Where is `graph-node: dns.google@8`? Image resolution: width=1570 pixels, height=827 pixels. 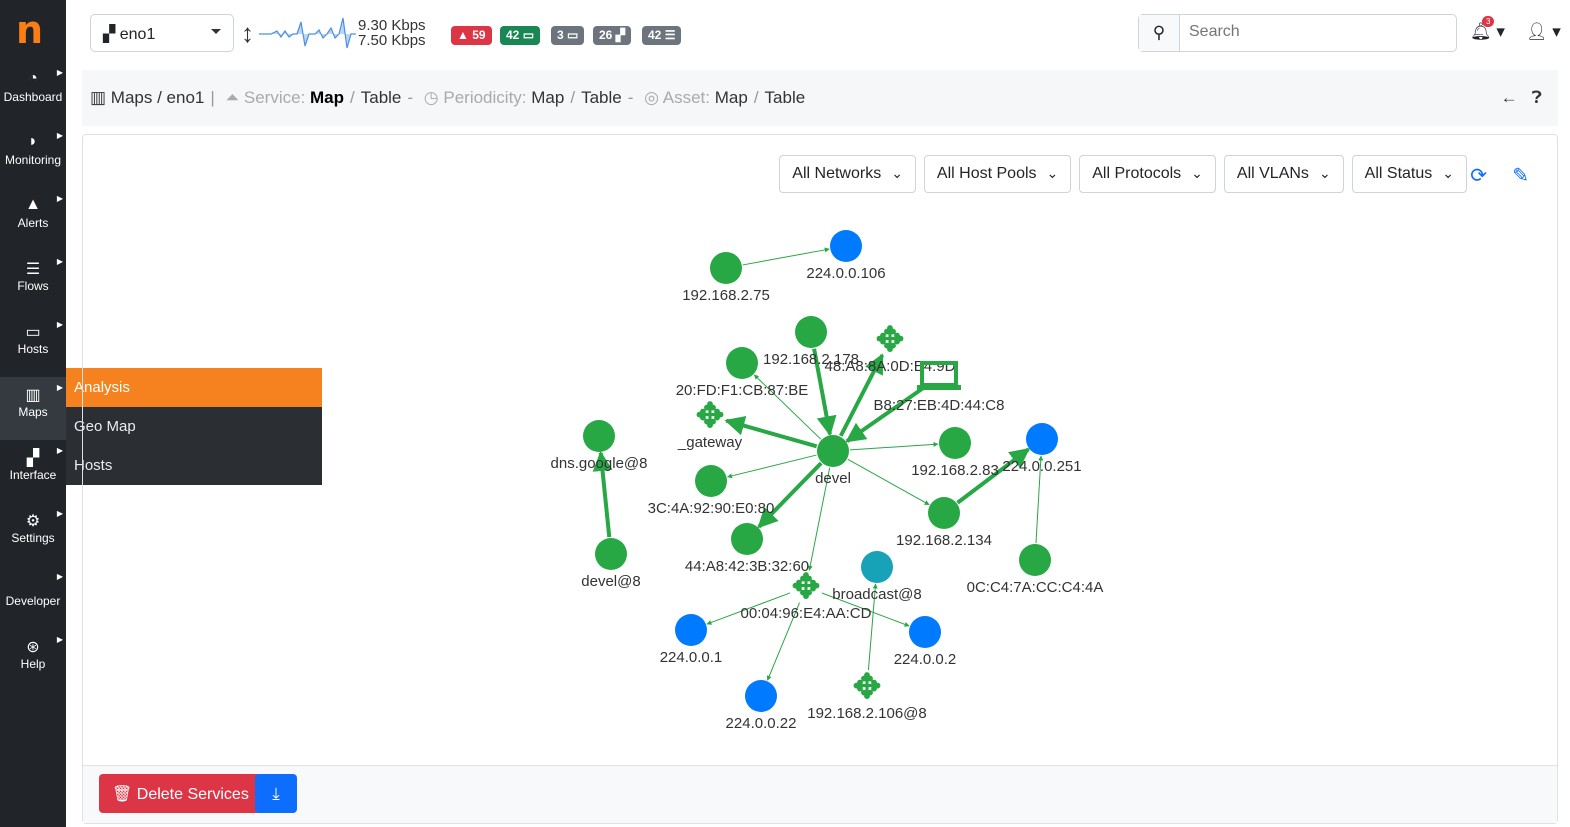
graph-node: dns.google@8 is located at coordinates (599, 446).